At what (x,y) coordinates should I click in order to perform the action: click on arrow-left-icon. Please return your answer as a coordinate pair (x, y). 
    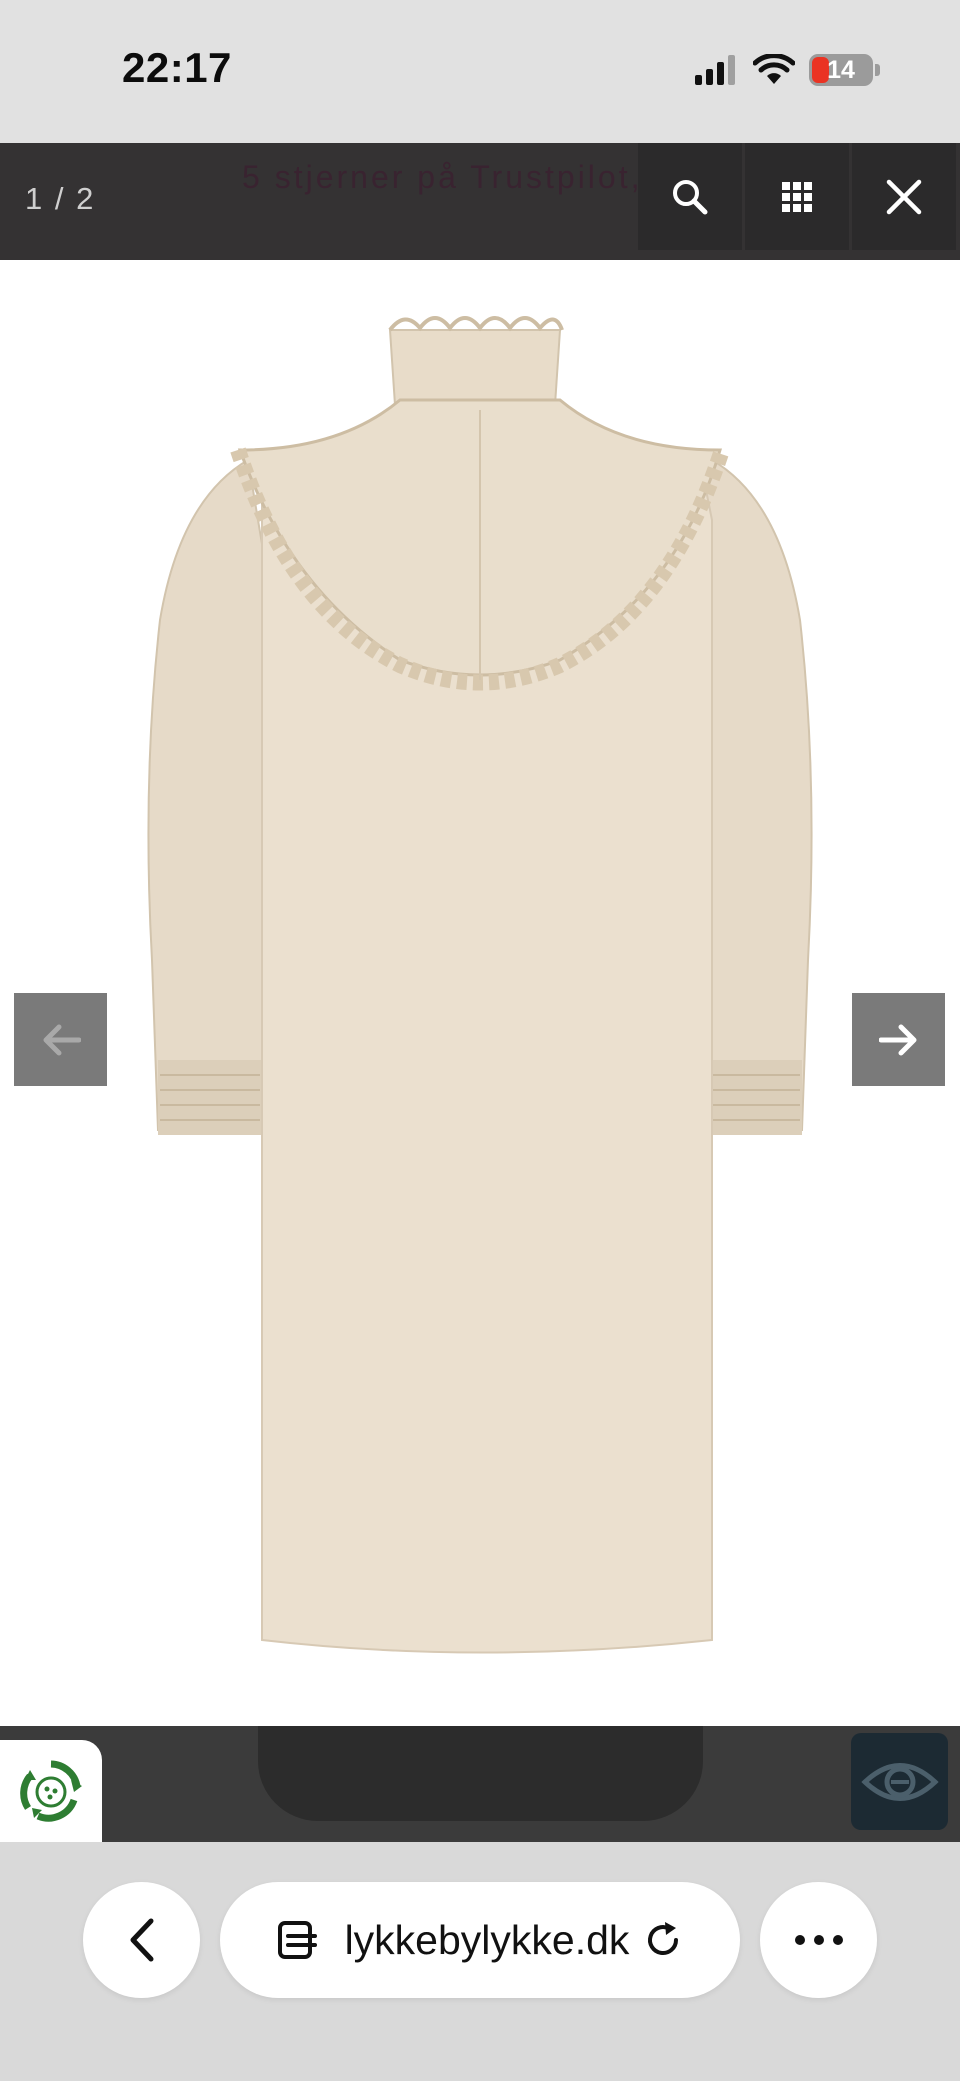
    Looking at the image, I should click on (62, 1039).